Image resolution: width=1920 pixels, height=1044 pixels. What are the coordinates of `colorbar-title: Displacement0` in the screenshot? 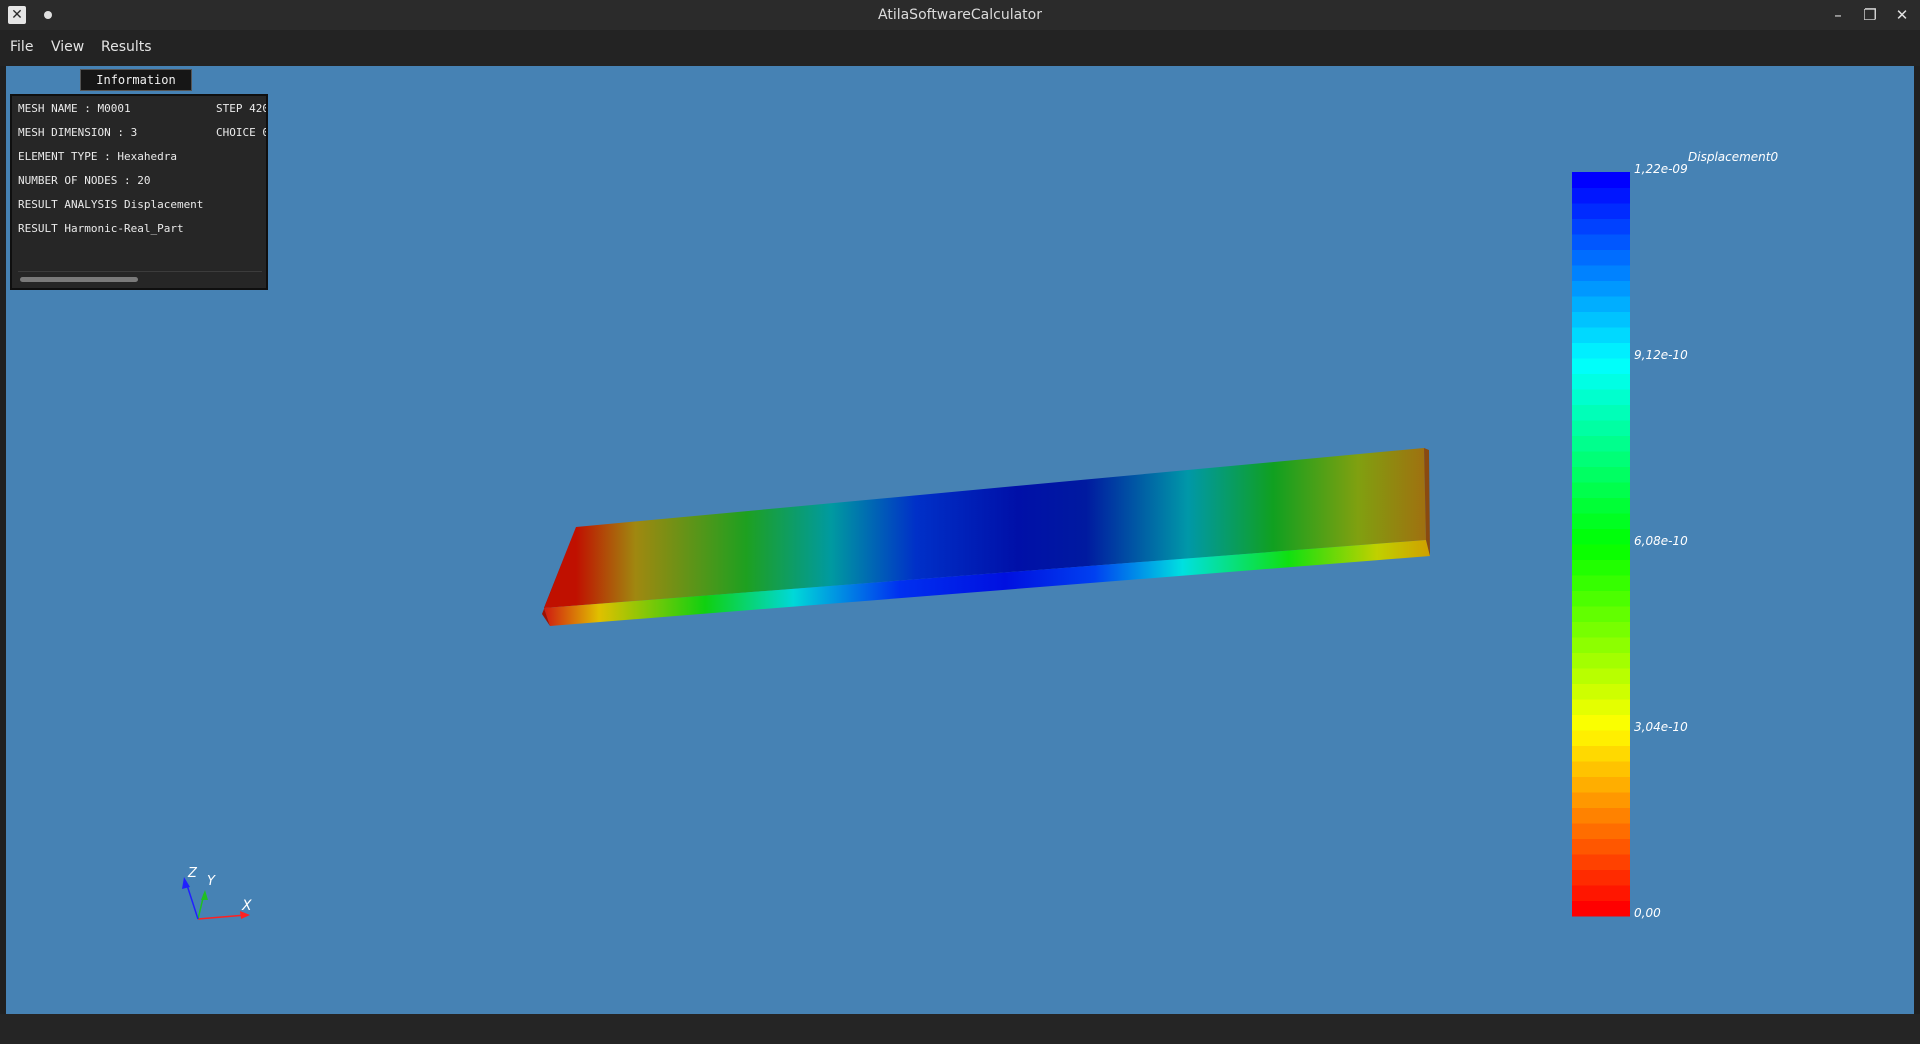 It's located at (1733, 157).